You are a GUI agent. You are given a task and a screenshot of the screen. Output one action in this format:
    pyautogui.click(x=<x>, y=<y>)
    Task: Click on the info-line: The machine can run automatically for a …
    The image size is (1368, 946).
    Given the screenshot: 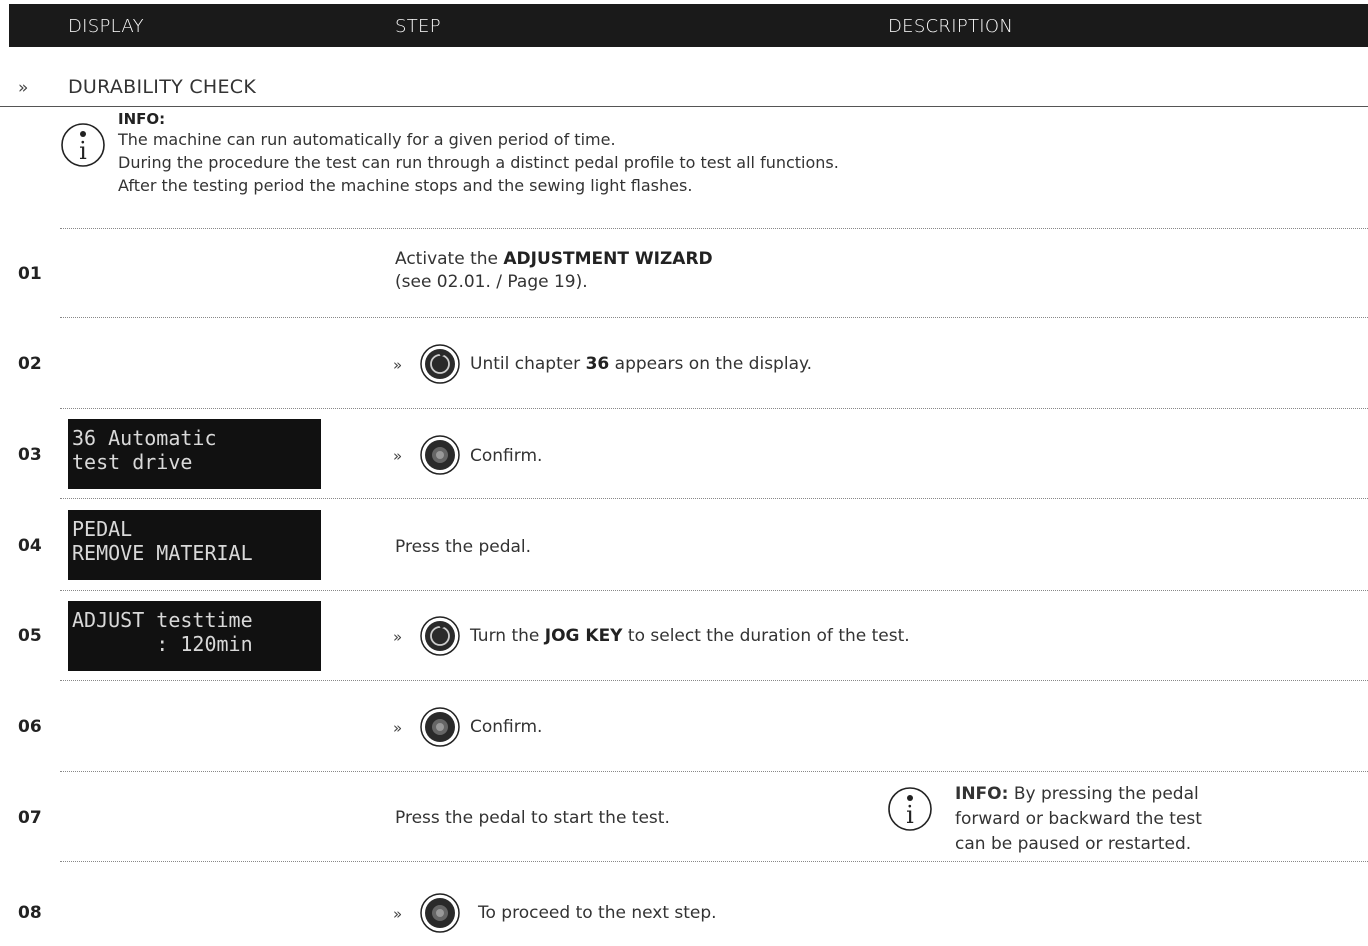 What is the action you would take?
    pyautogui.click(x=367, y=139)
    